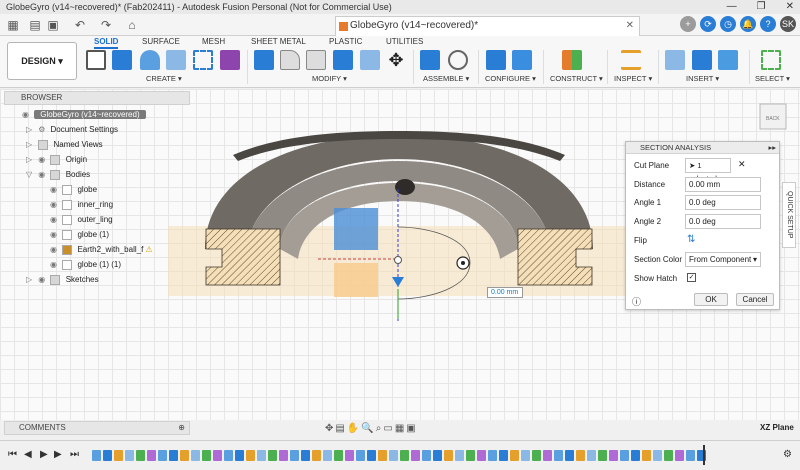 The width and height of the screenshot is (800, 470). What do you see at coordinates (343, 60) in the screenshot?
I see `combine-icon` at bounding box center [343, 60].